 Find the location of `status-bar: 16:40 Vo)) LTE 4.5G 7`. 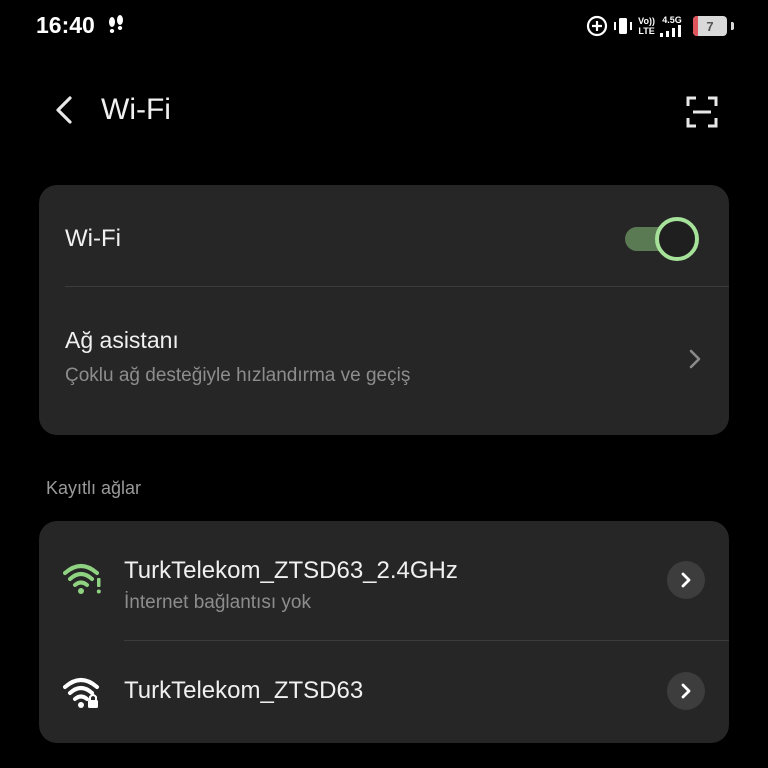

status-bar: 16:40 Vo)) LTE 4.5G 7 is located at coordinates (384, 26).